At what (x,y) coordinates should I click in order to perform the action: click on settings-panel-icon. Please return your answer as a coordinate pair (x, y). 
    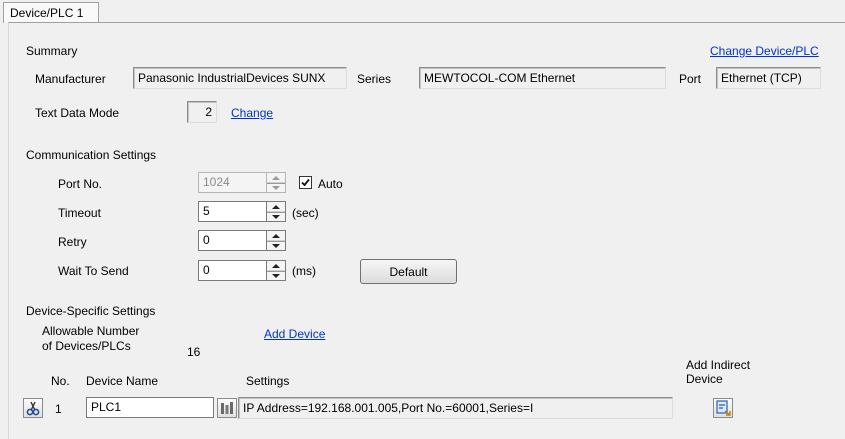
    Looking at the image, I should click on (227, 408).